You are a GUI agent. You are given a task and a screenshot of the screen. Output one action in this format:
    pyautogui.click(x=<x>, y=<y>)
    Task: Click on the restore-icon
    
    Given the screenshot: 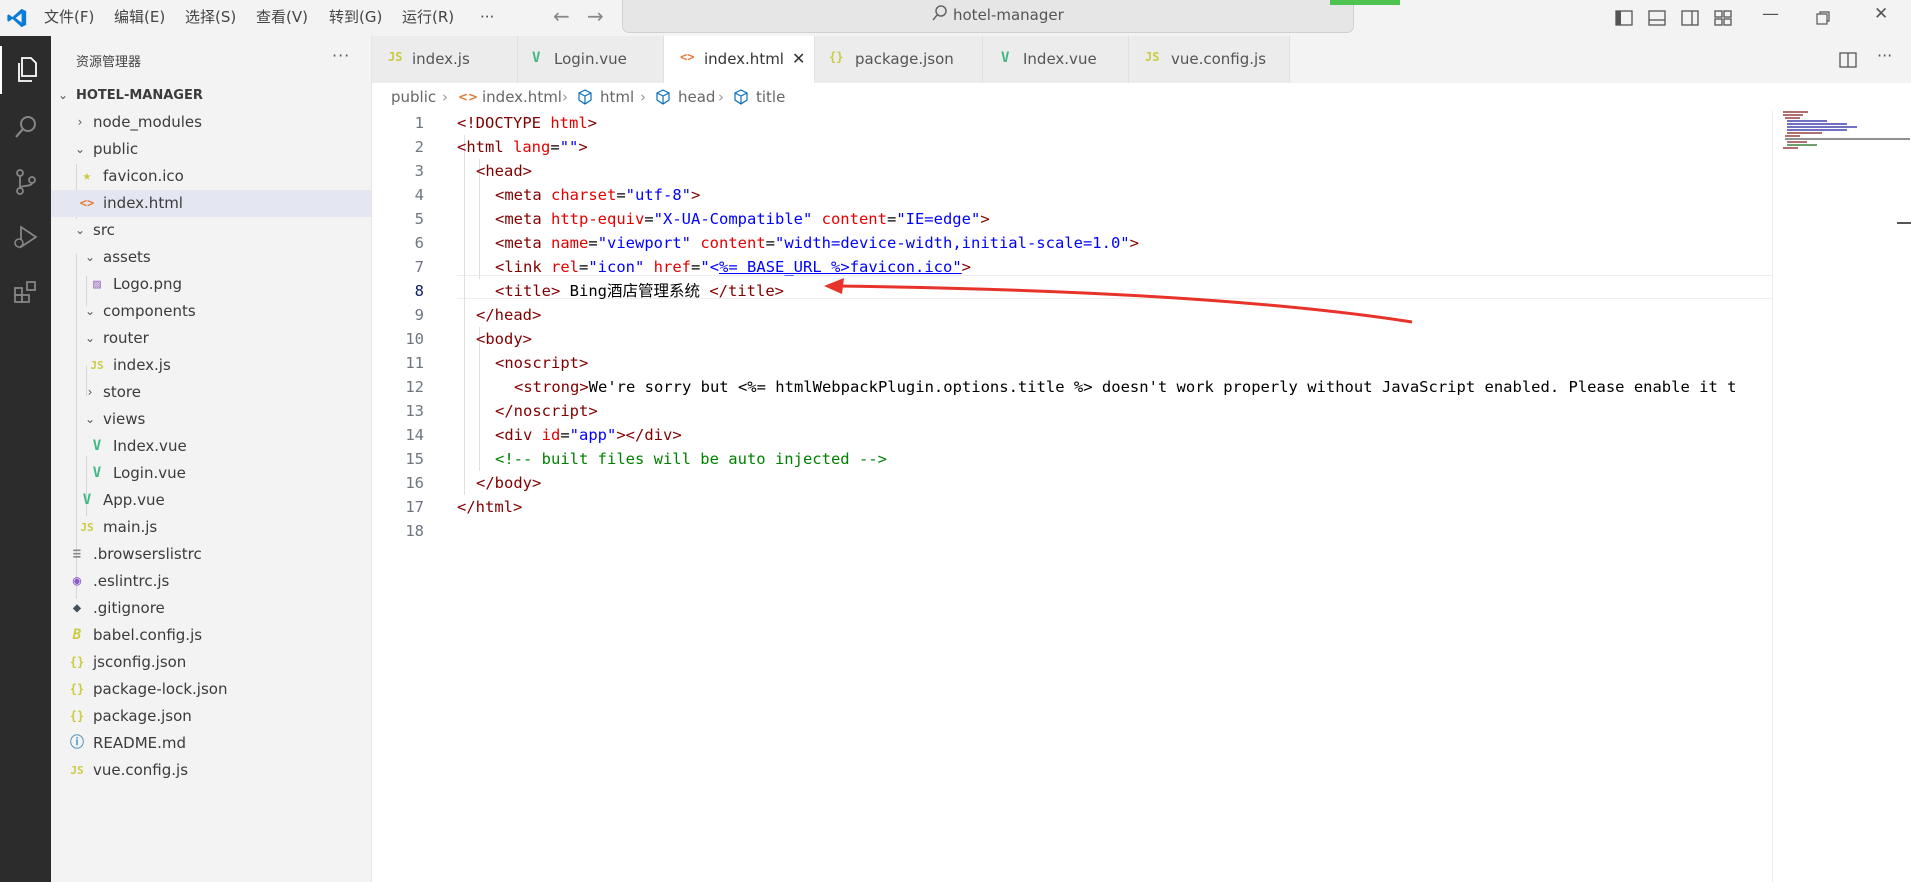 What is the action you would take?
    pyautogui.click(x=1823, y=18)
    